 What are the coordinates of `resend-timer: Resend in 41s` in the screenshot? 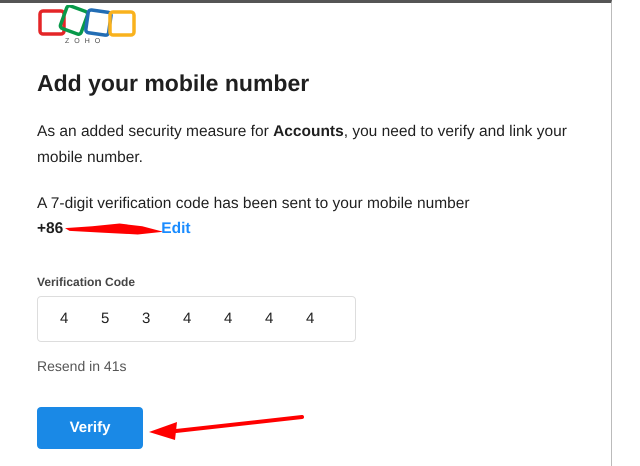 It's located at (82, 366).